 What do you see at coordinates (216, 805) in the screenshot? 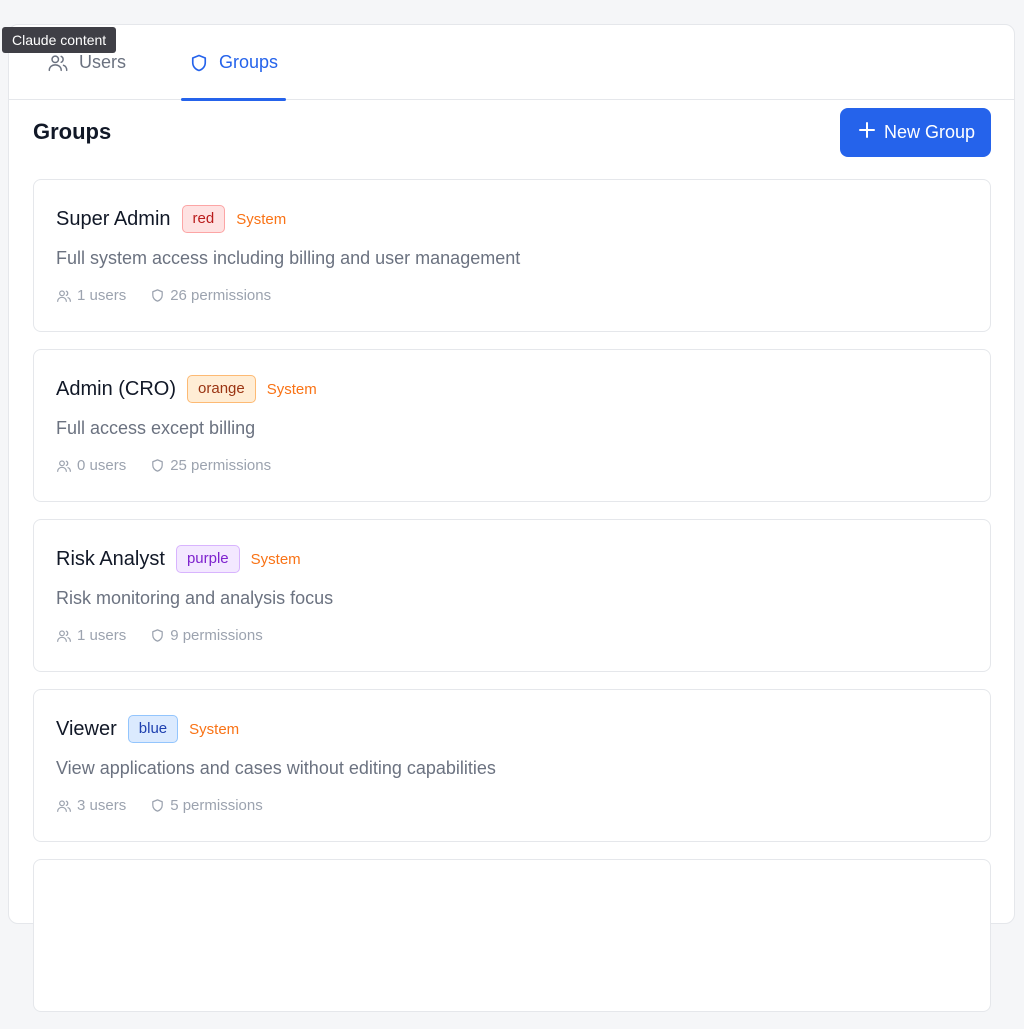
I see `permission-count: 5 permissions` at bounding box center [216, 805].